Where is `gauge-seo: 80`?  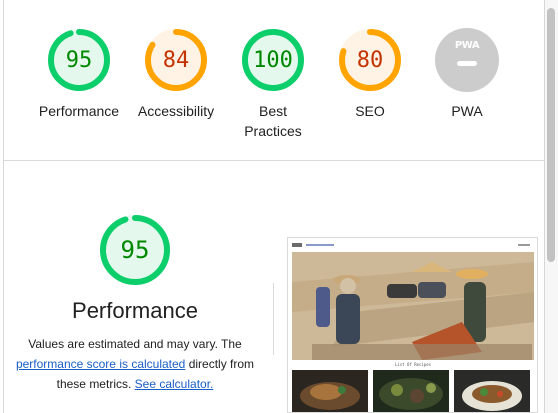
gauge-seo: 80 is located at coordinates (370, 60).